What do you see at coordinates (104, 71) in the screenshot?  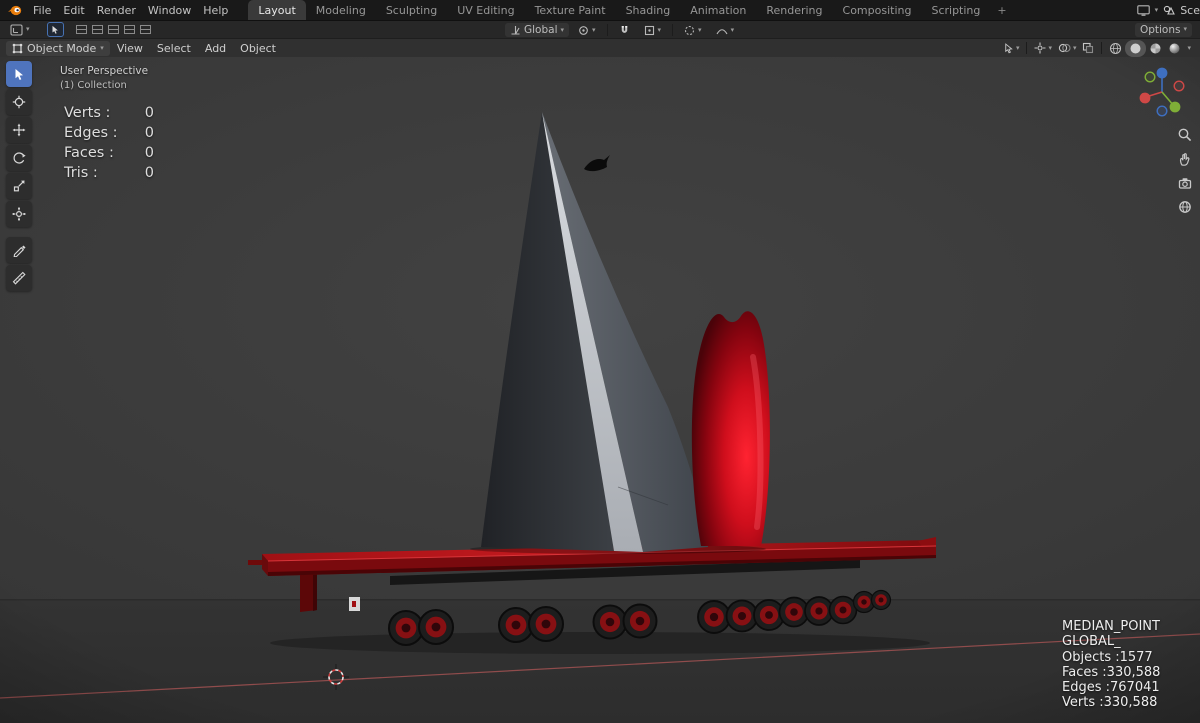 I see `view-perspective-label: User Perspective` at bounding box center [104, 71].